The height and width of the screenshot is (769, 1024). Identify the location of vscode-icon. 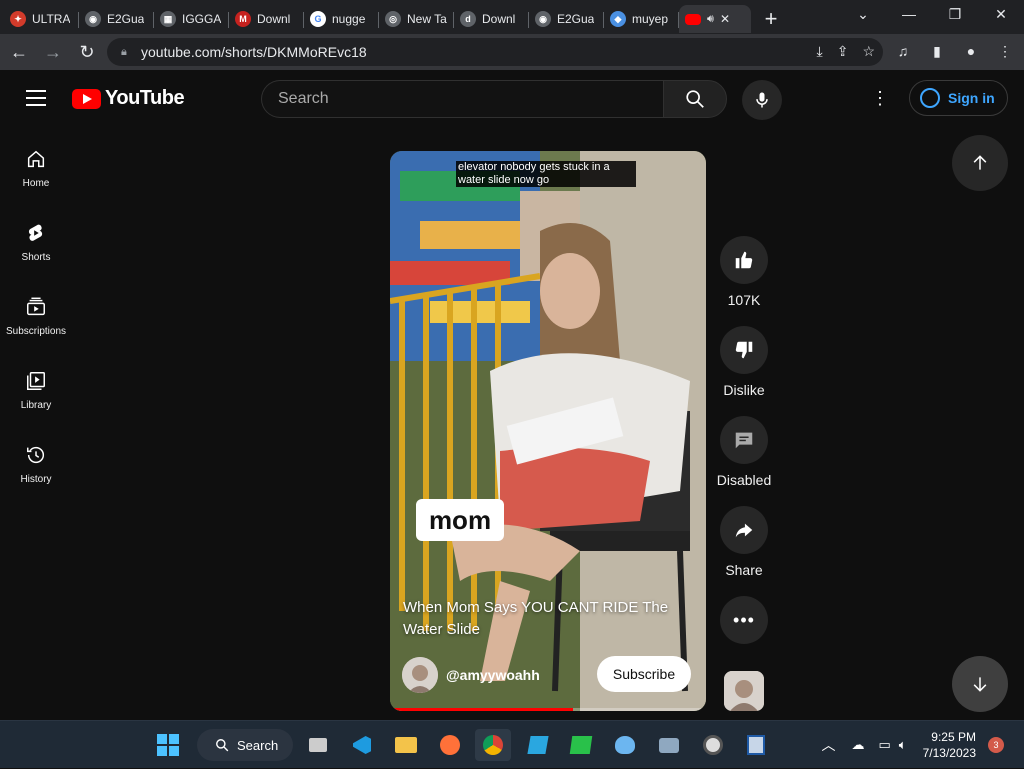
(362, 745).